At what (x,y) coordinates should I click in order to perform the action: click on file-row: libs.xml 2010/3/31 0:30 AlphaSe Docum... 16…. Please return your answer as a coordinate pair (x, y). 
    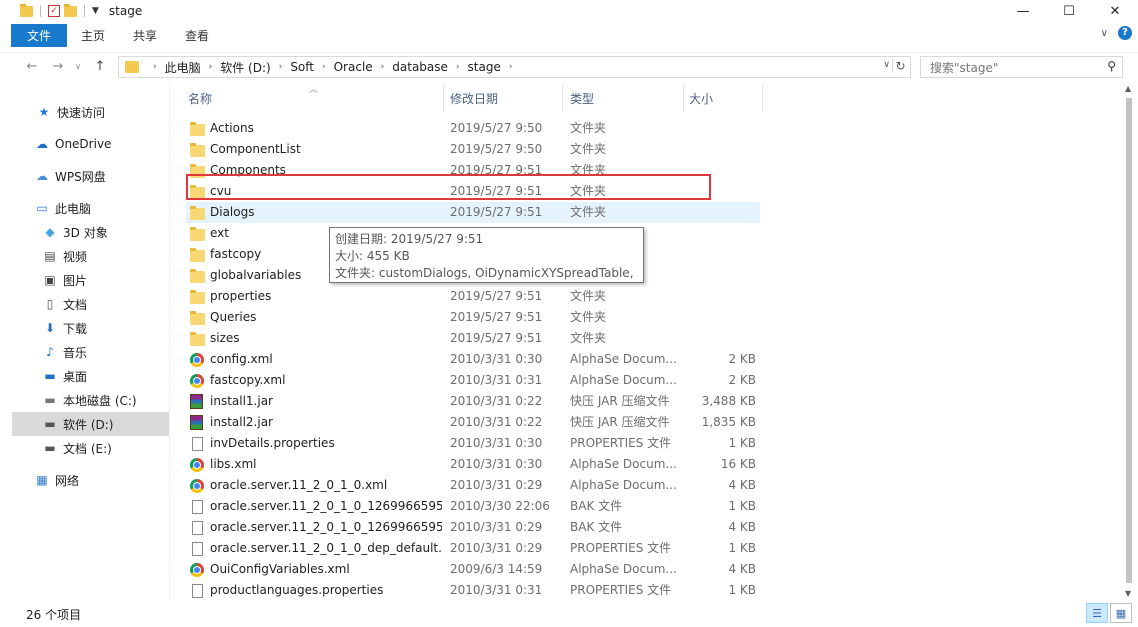
    Looking at the image, I should click on (473, 464).